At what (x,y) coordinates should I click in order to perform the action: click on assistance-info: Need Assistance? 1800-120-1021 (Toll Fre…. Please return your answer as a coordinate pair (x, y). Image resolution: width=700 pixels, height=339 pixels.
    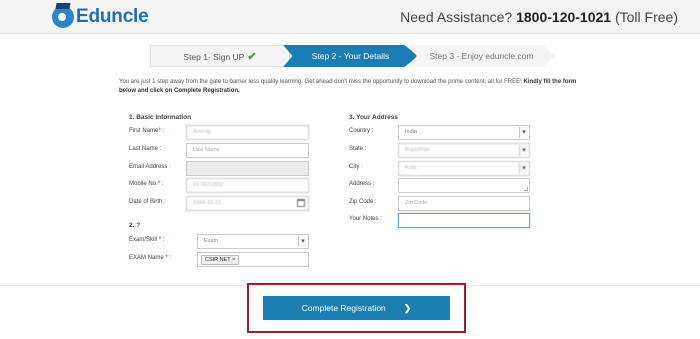
    Looking at the image, I should click on (539, 17).